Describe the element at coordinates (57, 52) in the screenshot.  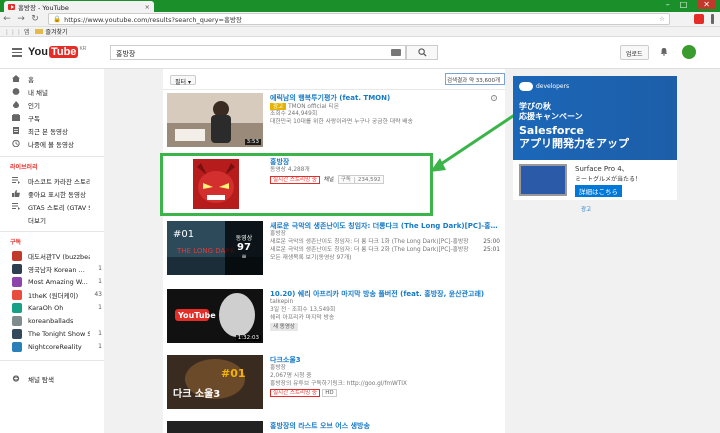
I see `youtube-logo: You Tube KR` at that location.